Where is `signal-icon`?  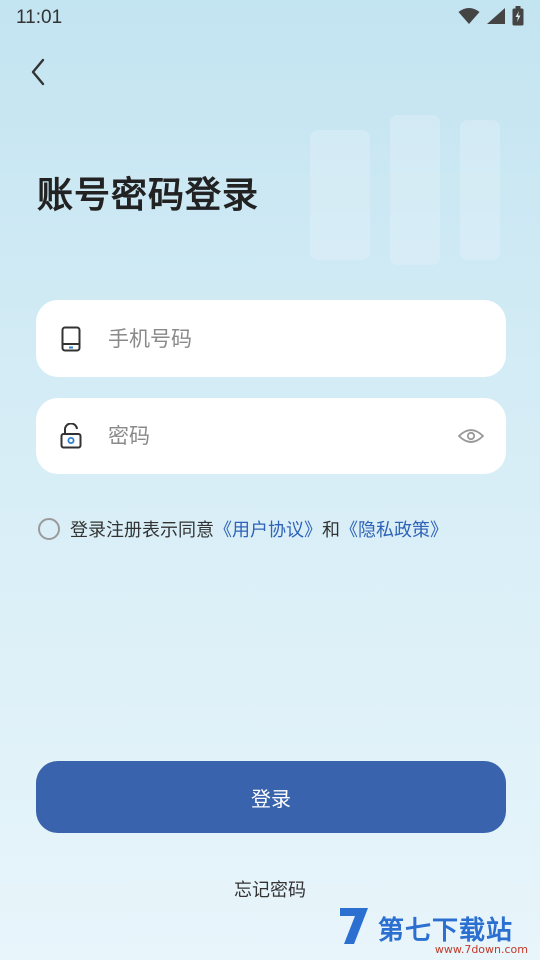
signal-icon is located at coordinates (496, 18).